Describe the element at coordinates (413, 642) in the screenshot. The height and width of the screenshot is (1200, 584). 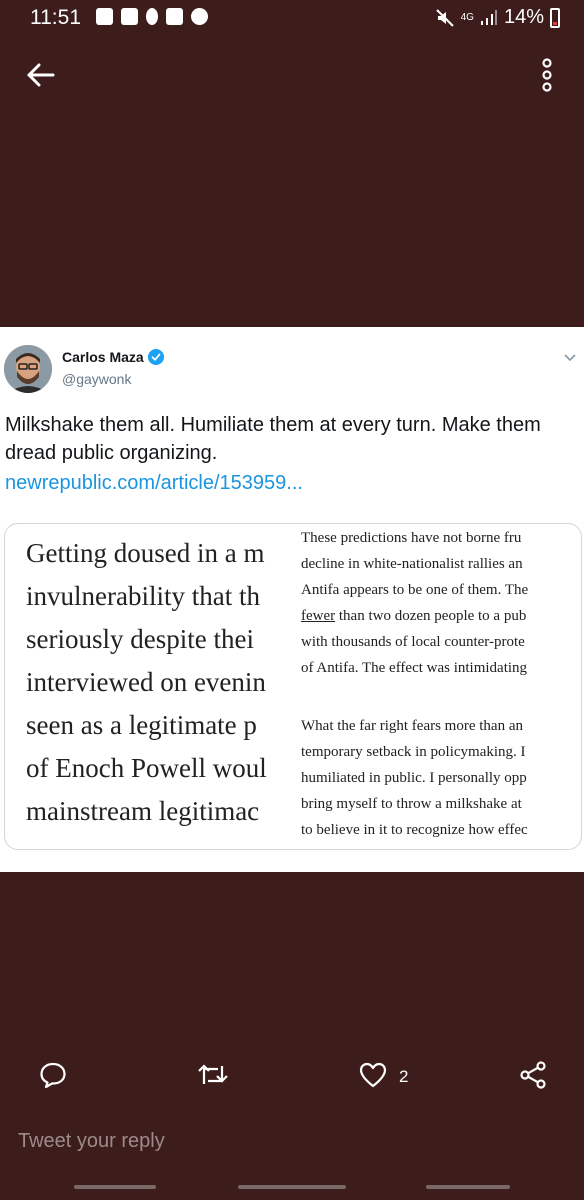
I see `preview-right-line: with thousands of local counter-prote` at that location.